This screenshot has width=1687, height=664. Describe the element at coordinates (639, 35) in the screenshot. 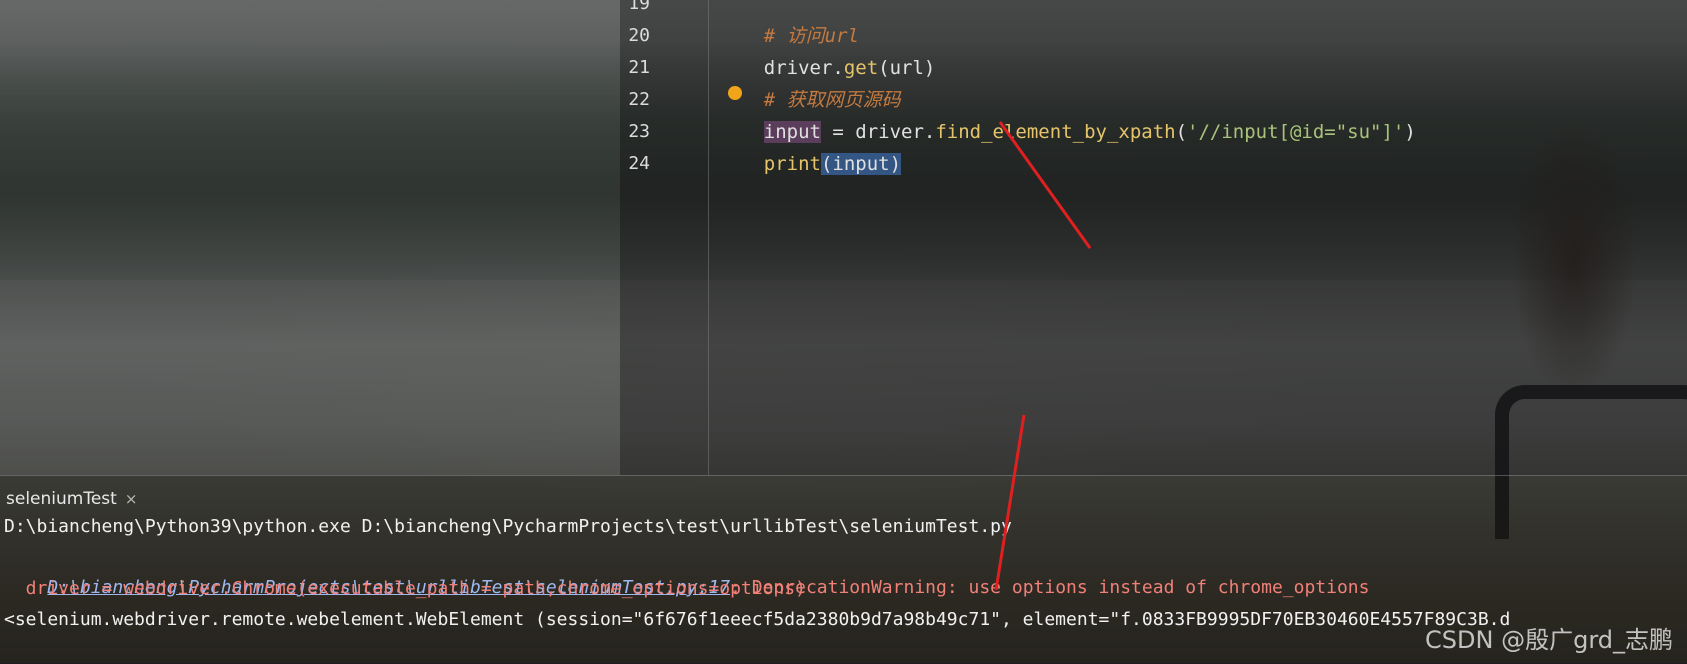

I see `line-number: 20` at that location.